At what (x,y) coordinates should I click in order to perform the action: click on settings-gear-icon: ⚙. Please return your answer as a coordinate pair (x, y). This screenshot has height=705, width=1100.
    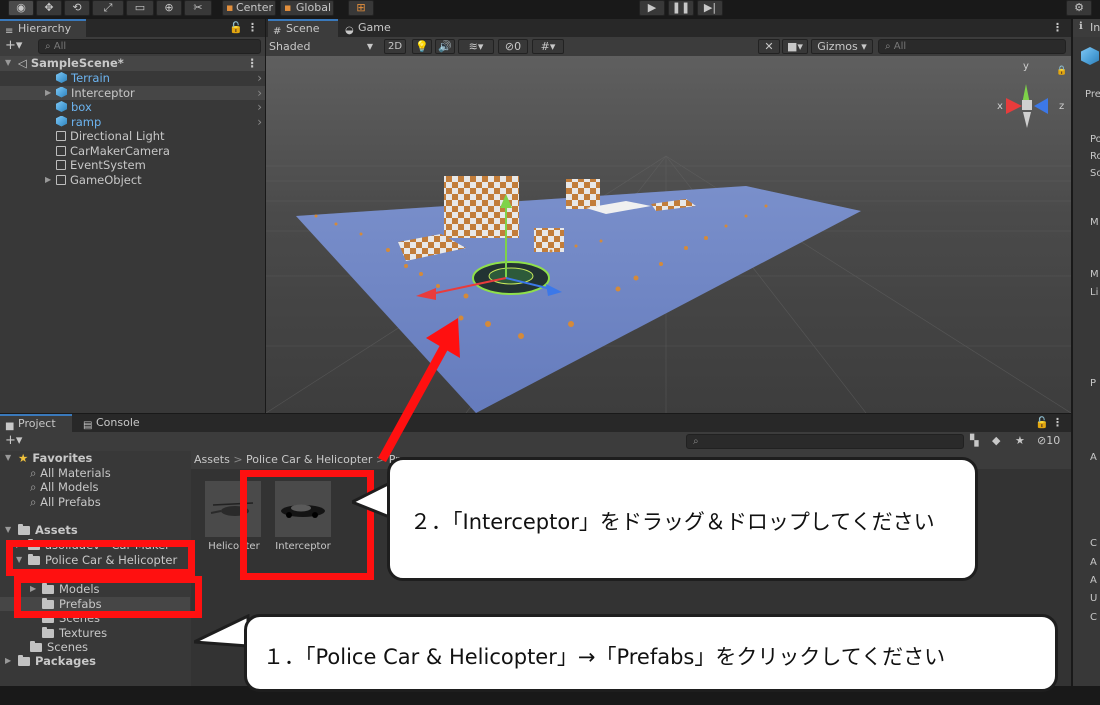
    Looking at the image, I should click on (1079, 8).